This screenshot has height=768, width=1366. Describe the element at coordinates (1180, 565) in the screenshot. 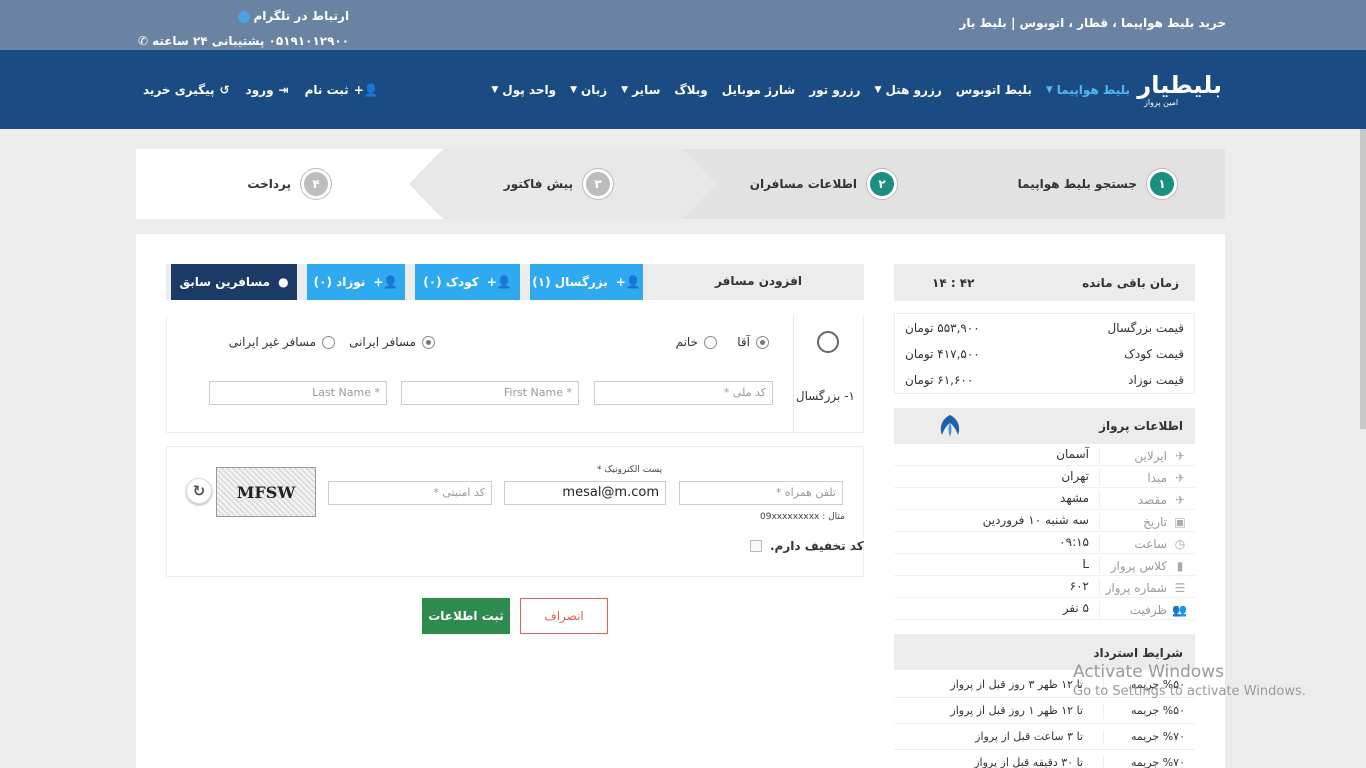

I see `seat-class-icon: ▮` at that location.